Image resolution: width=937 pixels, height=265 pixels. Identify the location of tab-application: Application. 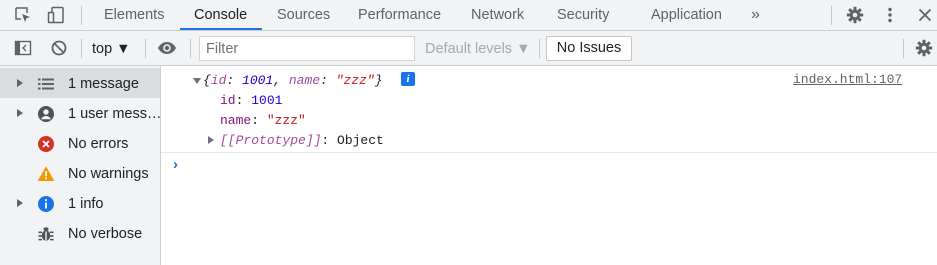
(686, 15).